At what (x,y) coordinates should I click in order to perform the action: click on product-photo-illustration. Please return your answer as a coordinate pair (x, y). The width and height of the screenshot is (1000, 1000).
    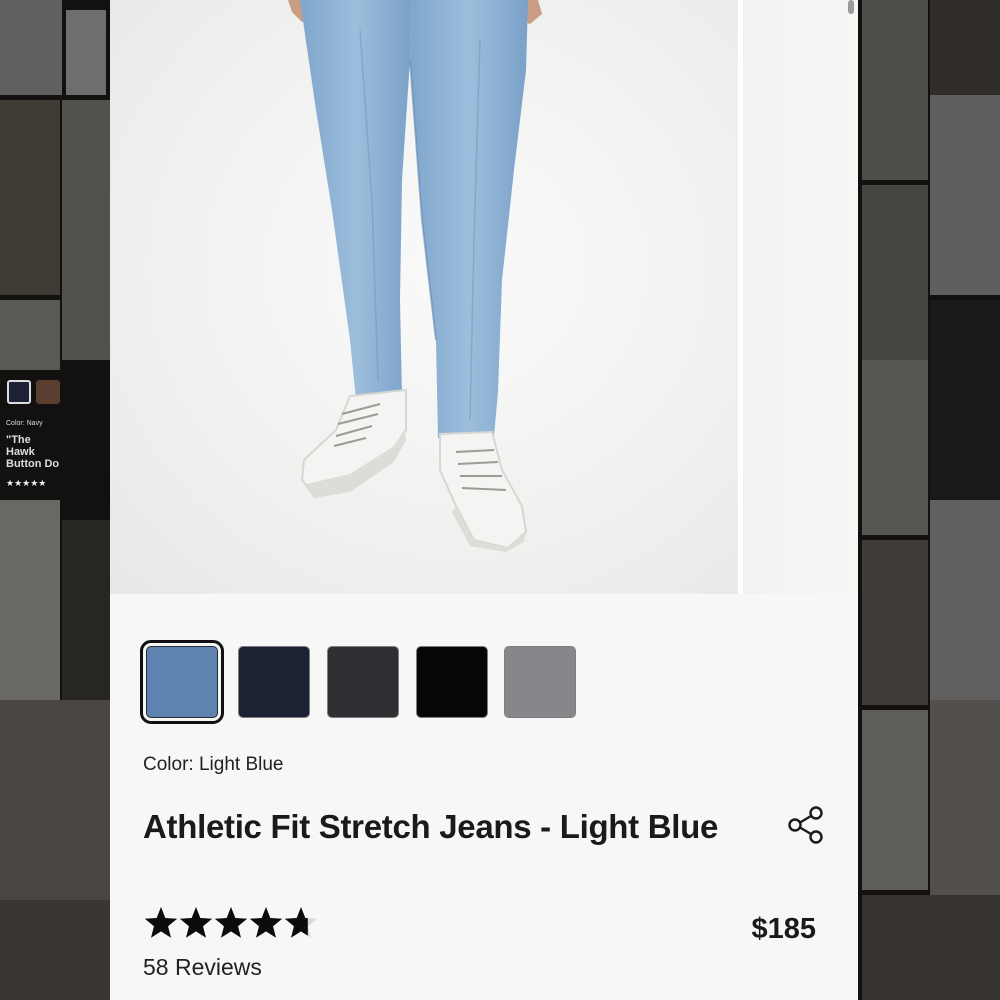
    Looking at the image, I should click on (415, 276).